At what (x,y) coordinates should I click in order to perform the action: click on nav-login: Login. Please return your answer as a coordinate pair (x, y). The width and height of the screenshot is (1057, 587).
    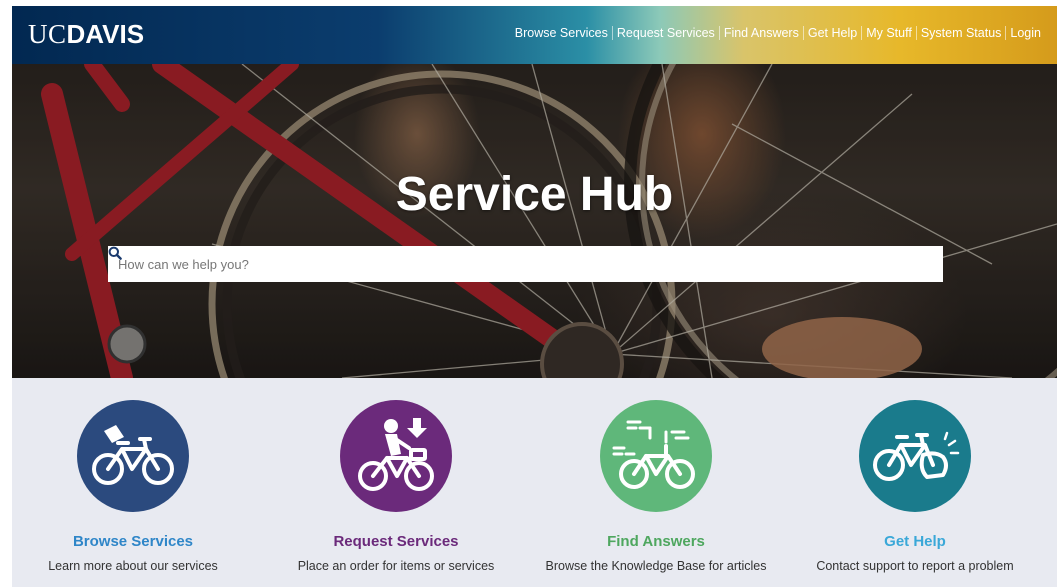
    Looking at the image, I should click on (1025, 33).